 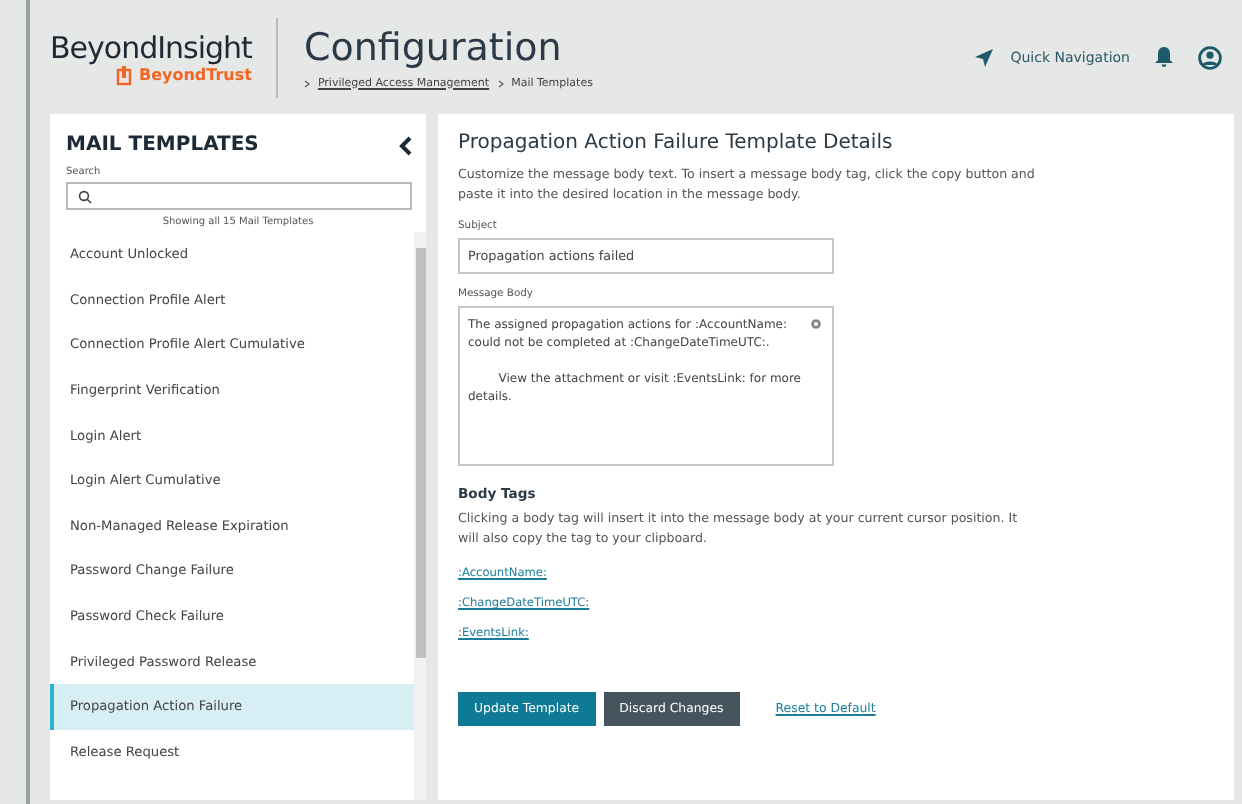 What do you see at coordinates (984, 57) in the screenshot?
I see `navigation-arrow-icon` at bounding box center [984, 57].